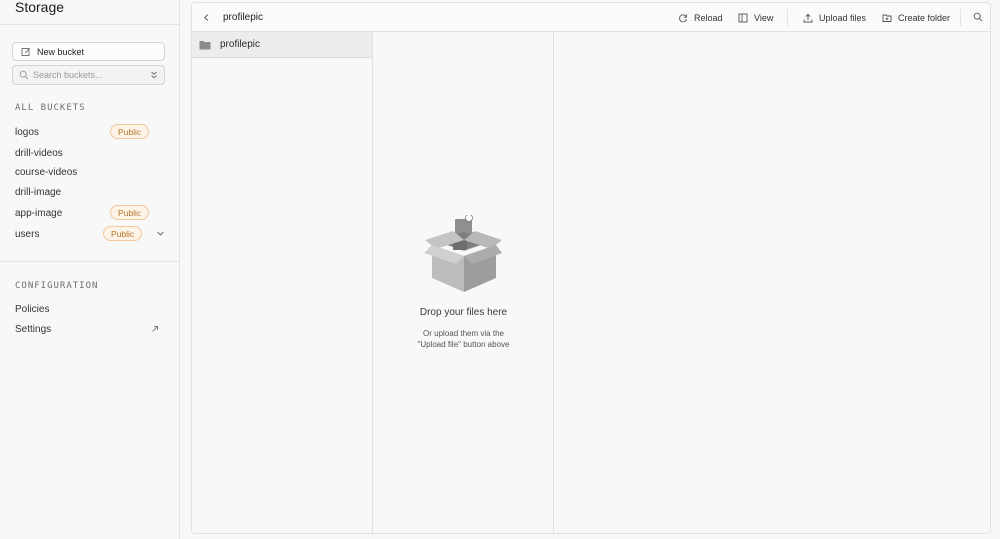 This screenshot has height=539, width=1000. Describe the element at coordinates (50, 108) in the screenshot. I see `all-buckets-heading: ALL BUCKETS` at that location.